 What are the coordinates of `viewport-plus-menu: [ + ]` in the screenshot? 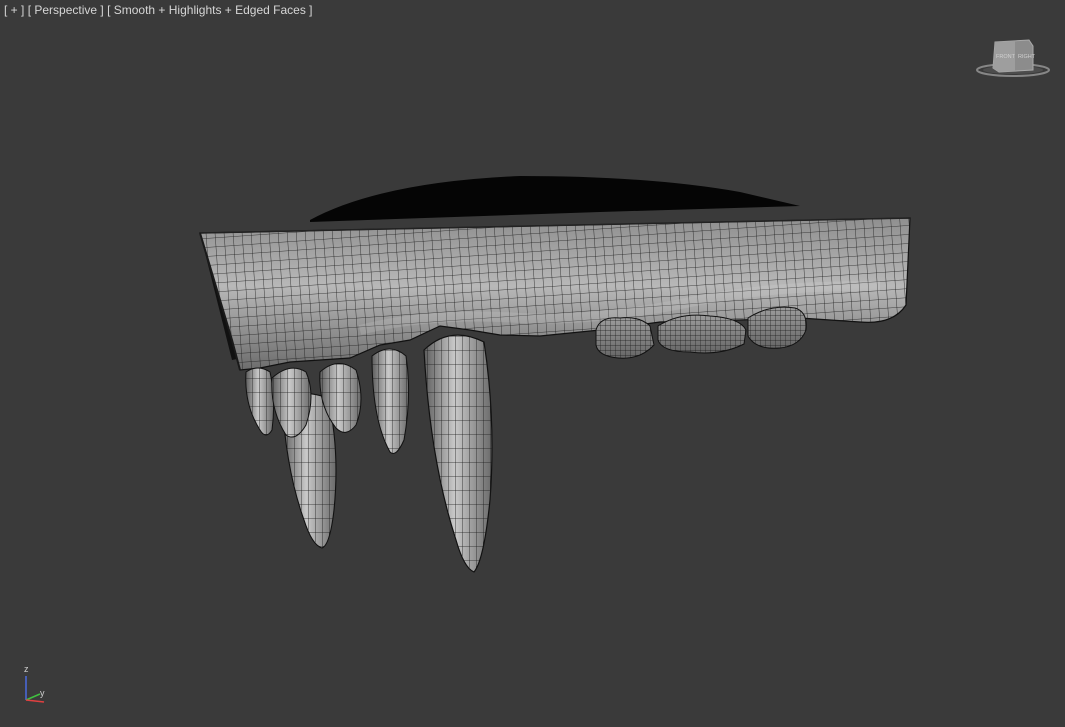 It's located at (14, 10).